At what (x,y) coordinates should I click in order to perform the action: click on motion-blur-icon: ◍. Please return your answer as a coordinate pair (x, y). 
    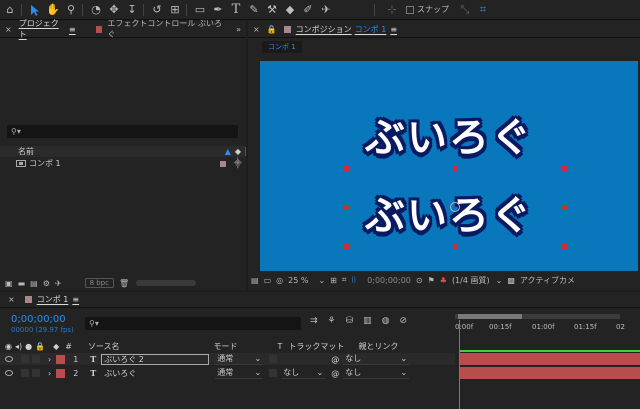
    Looking at the image, I should click on (386, 321).